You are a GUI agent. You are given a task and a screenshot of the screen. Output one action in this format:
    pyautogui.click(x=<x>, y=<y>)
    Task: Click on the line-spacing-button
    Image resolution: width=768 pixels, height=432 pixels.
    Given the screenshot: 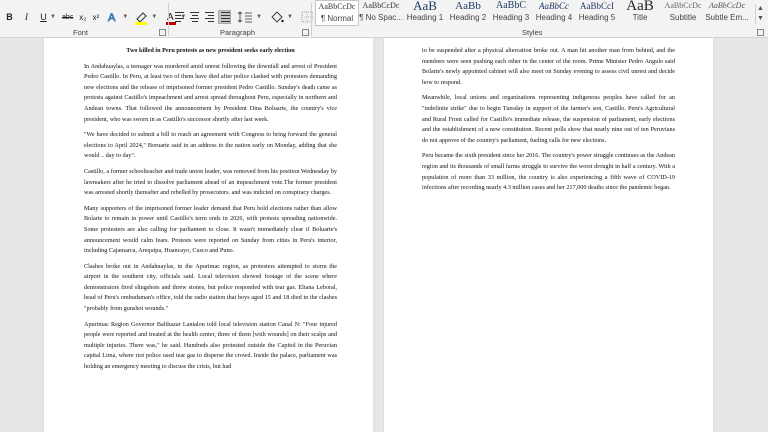 What is the action you would take?
    pyautogui.click(x=245, y=17)
    